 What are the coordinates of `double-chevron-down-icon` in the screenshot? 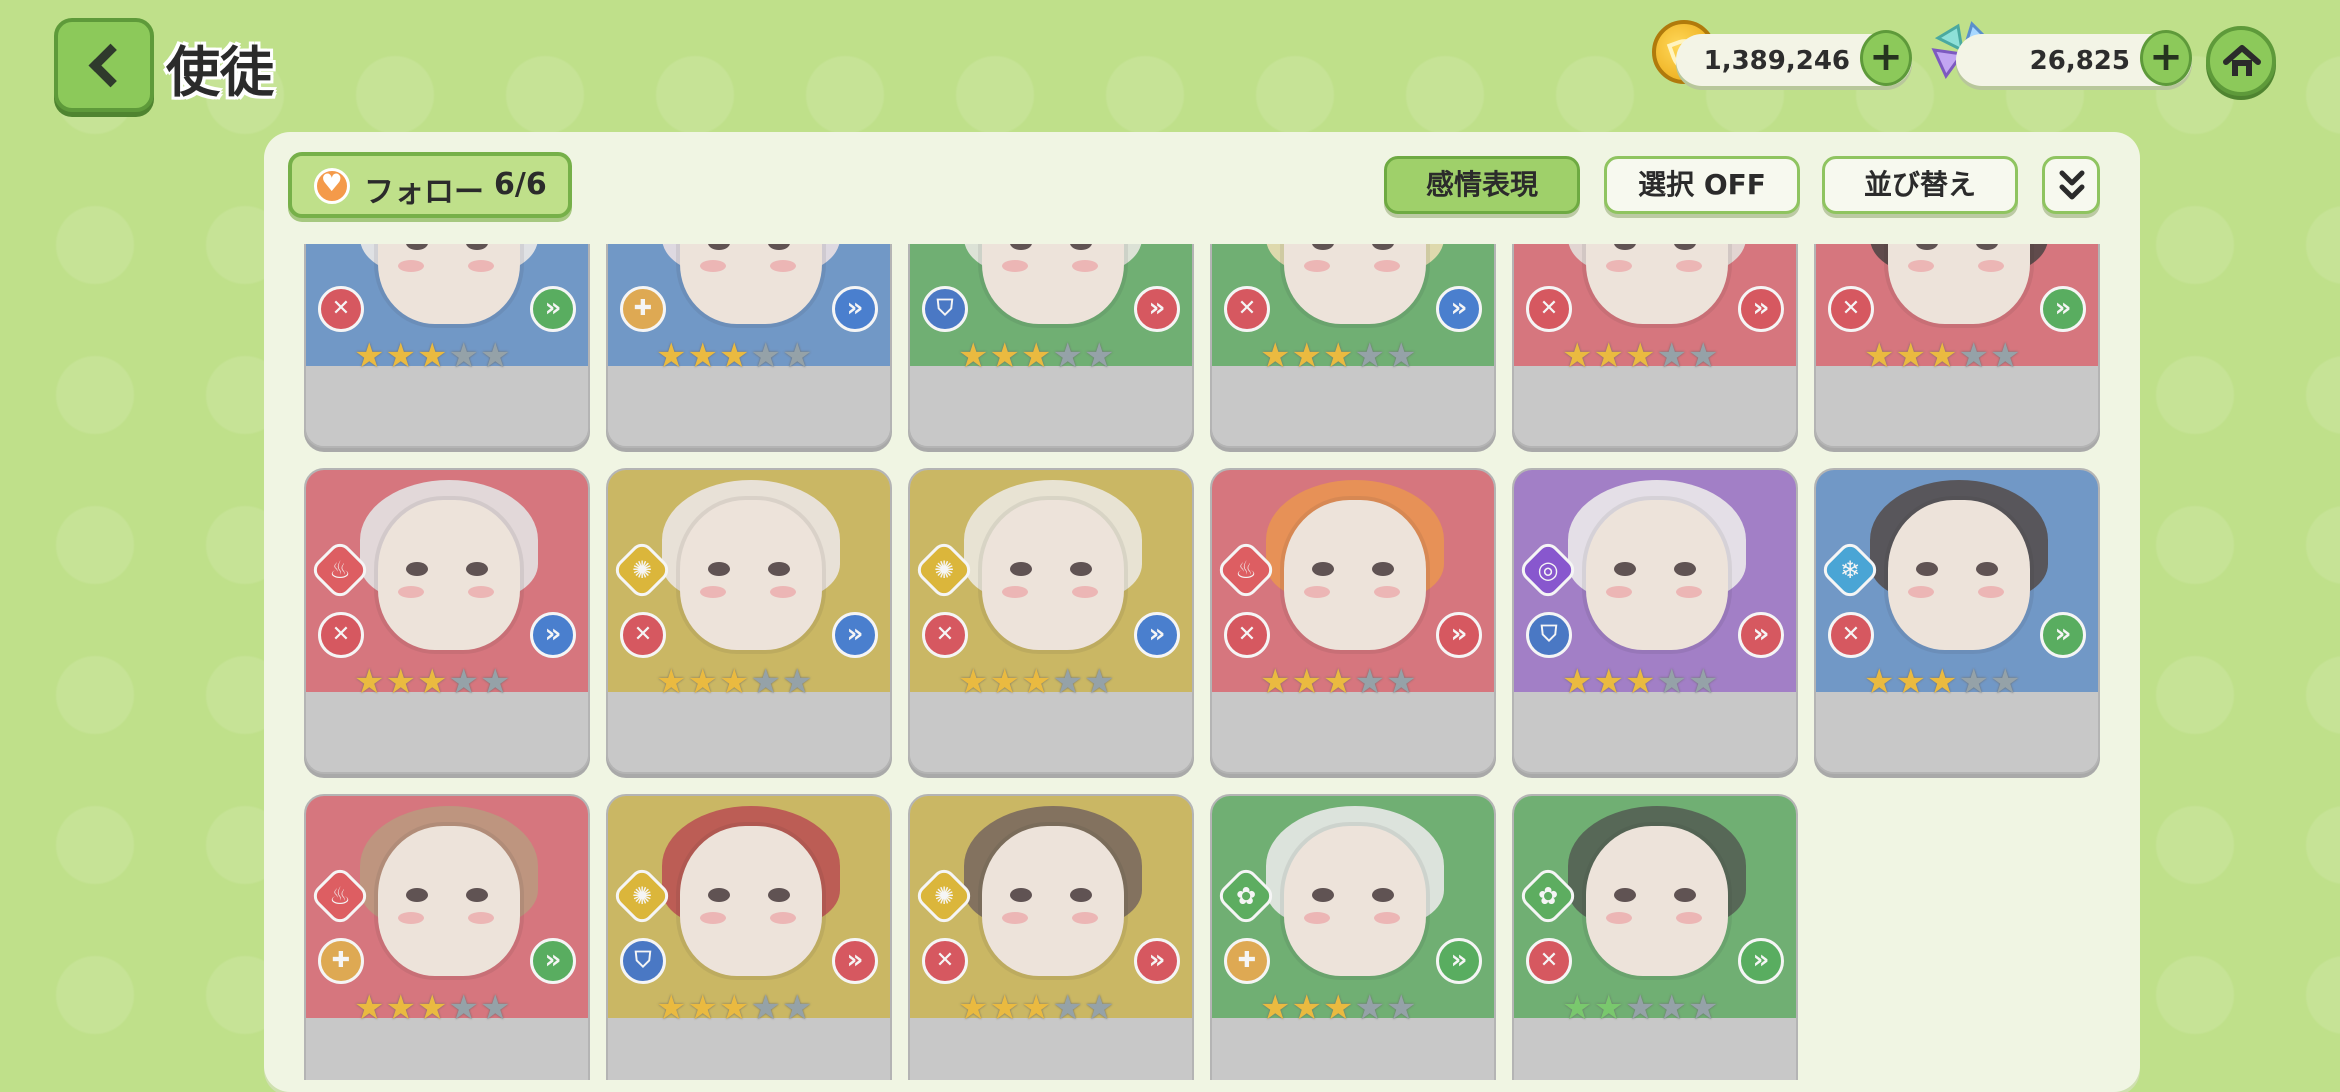 It's located at (2072, 185).